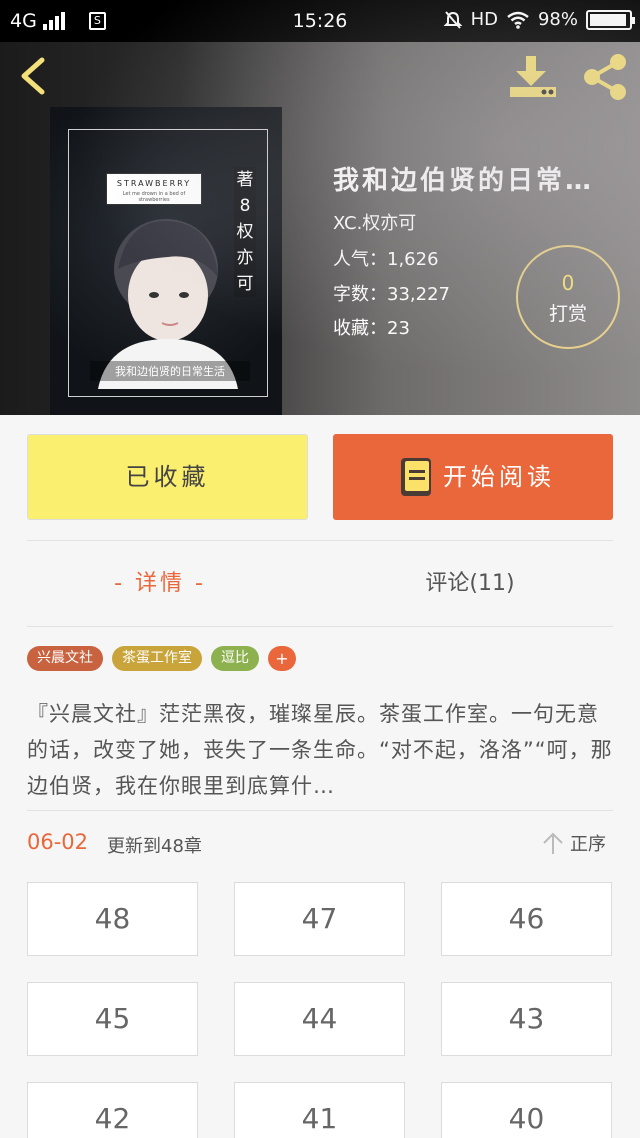  What do you see at coordinates (518, 20) in the screenshot?
I see `wifi-icon` at bounding box center [518, 20].